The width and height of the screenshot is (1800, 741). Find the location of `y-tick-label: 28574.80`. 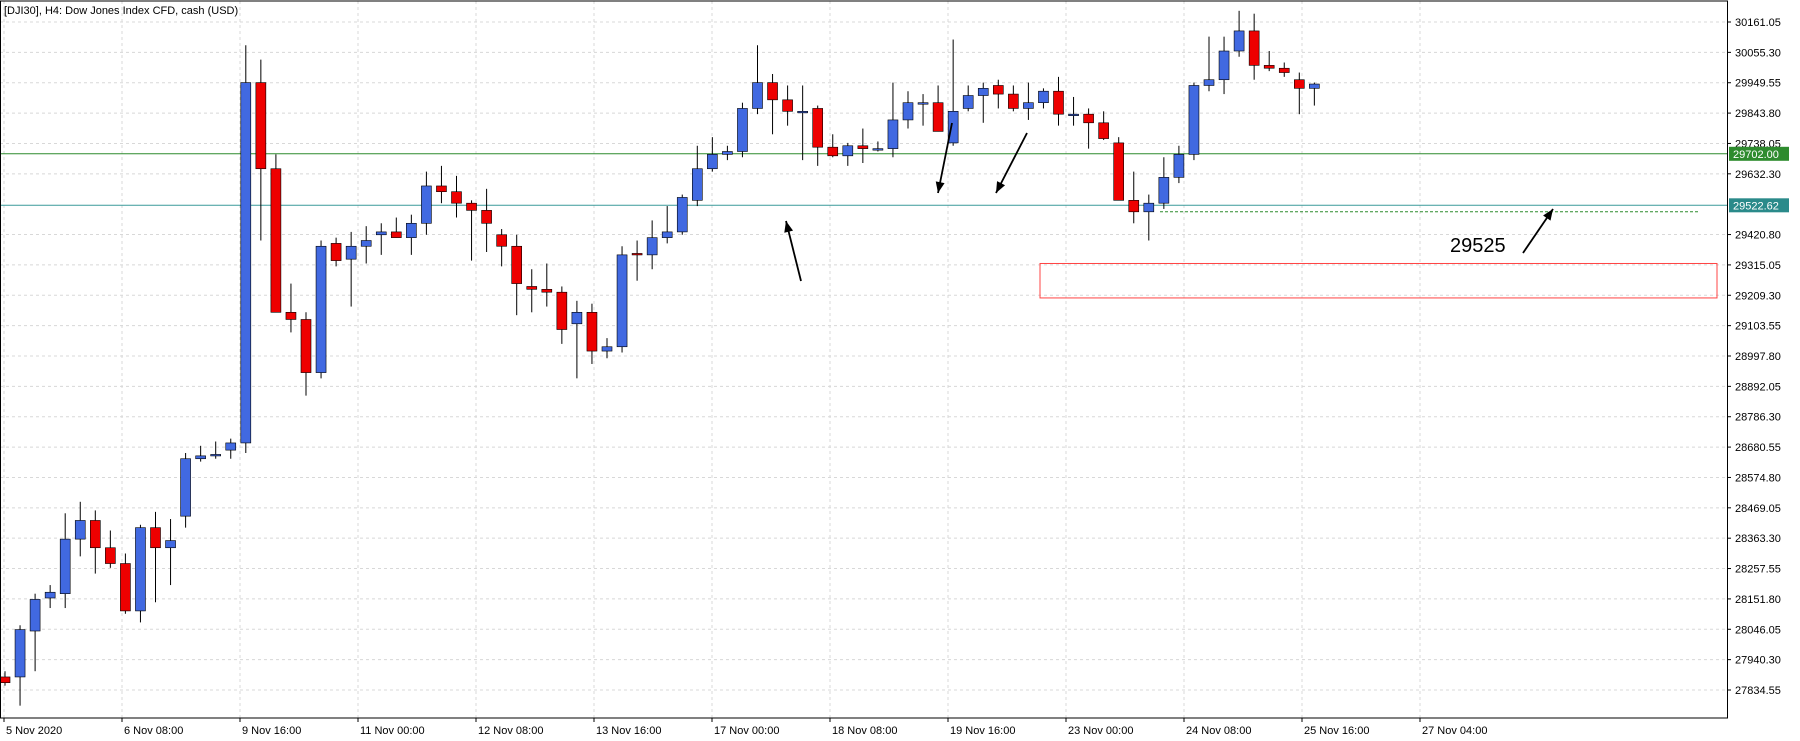

y-tick-label: 28574.80 is located at coordinates (1758, 478).